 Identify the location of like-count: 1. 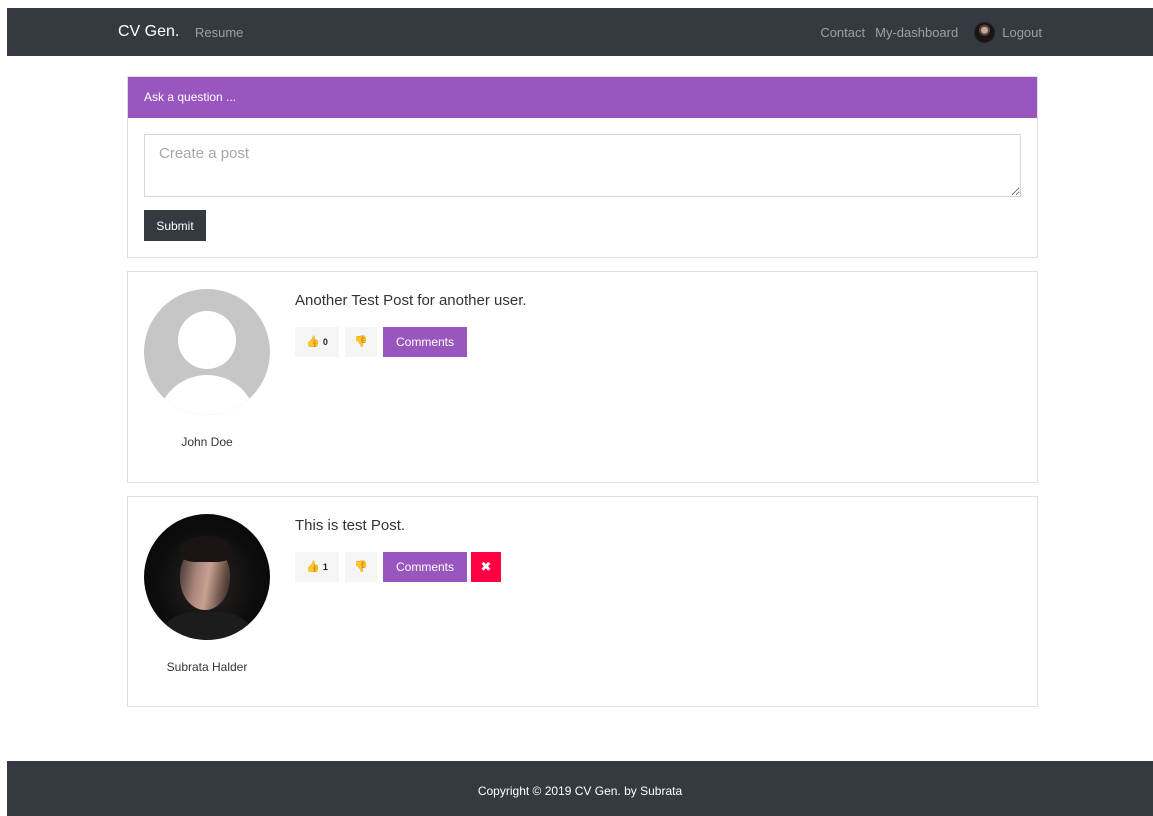
(325, 567).